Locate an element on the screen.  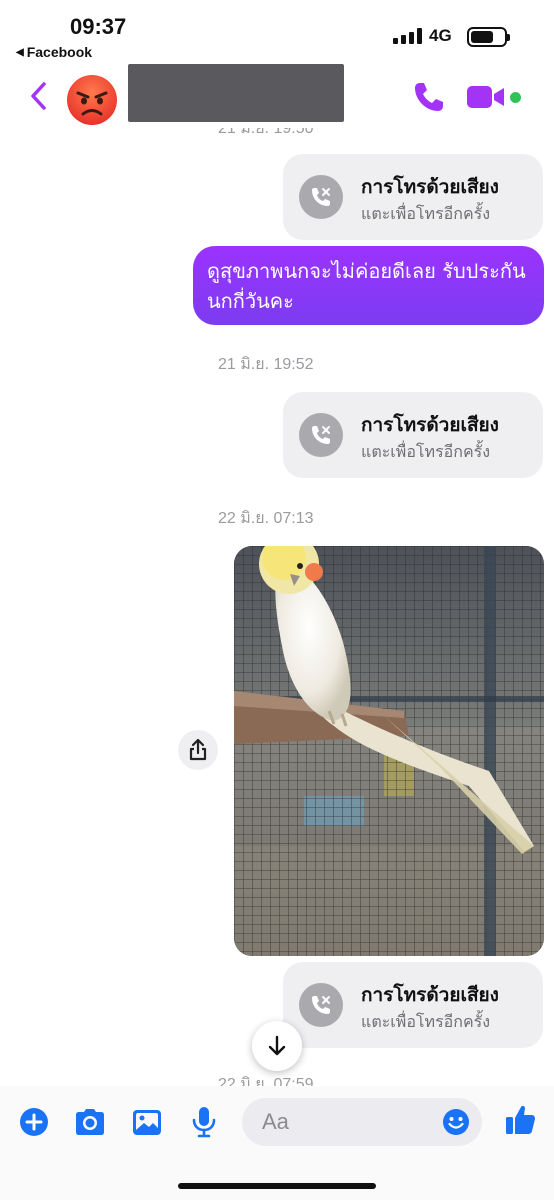
back-triangle-icon: ◀ is located at coordinates (20, 52).